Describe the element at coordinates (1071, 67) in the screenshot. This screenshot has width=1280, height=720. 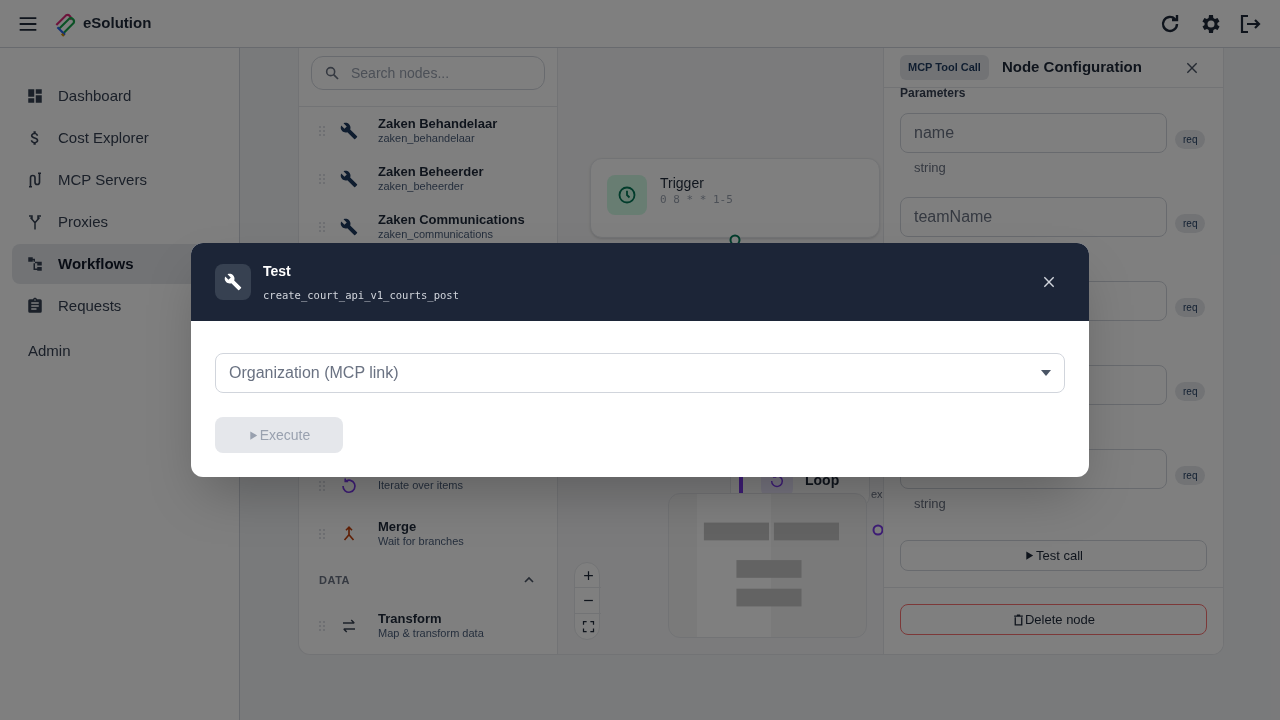
I see `panel-title: Node Configuration` at that location.